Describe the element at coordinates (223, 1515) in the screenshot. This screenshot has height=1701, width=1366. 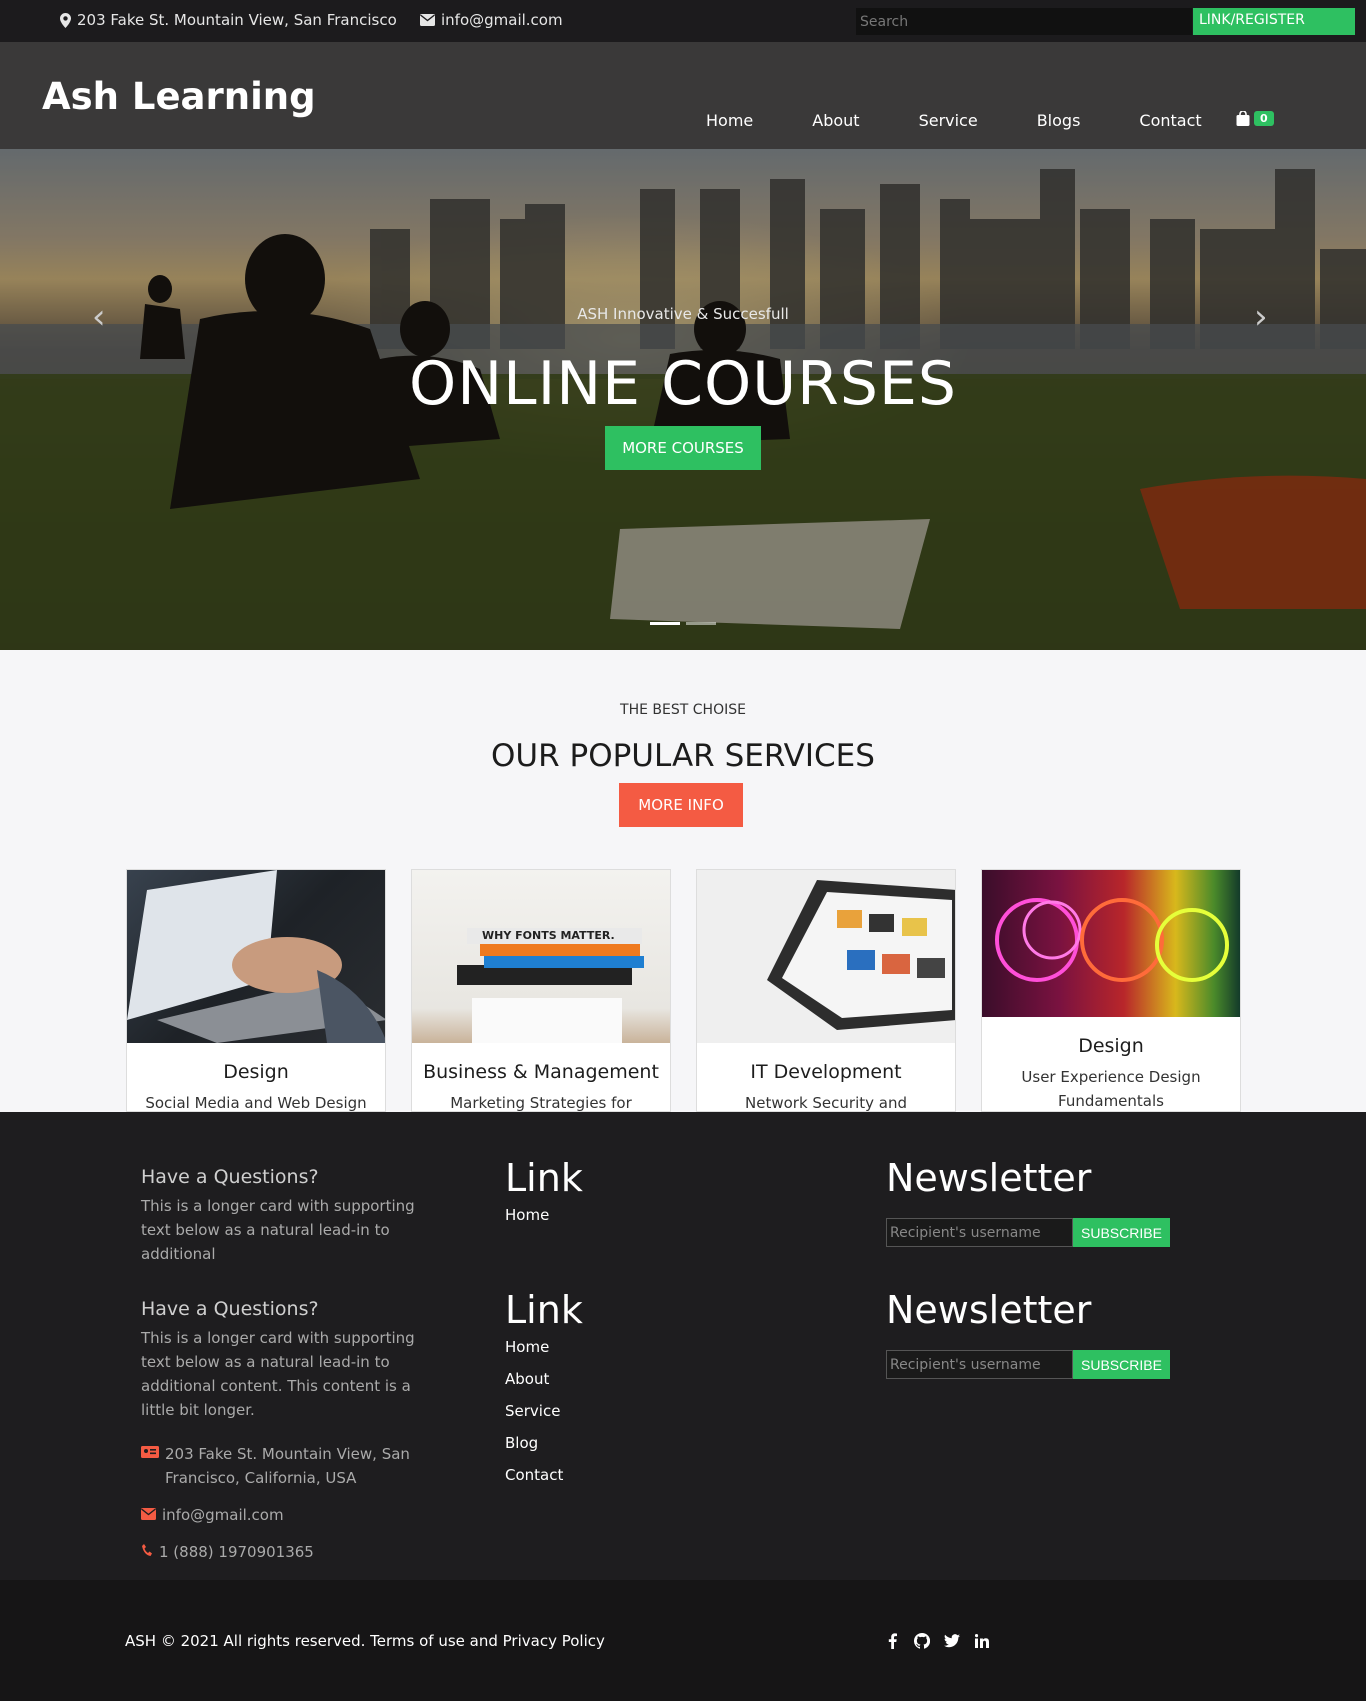
I see `footer-email-text: info@gmail.com` at that location.